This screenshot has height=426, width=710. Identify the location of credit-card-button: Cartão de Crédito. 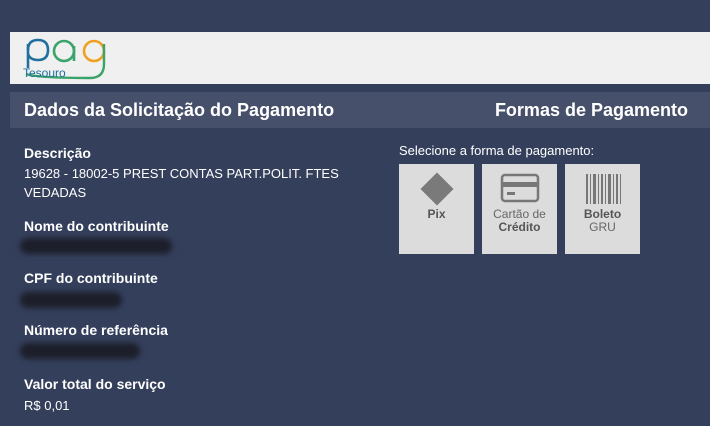
(519, 209).